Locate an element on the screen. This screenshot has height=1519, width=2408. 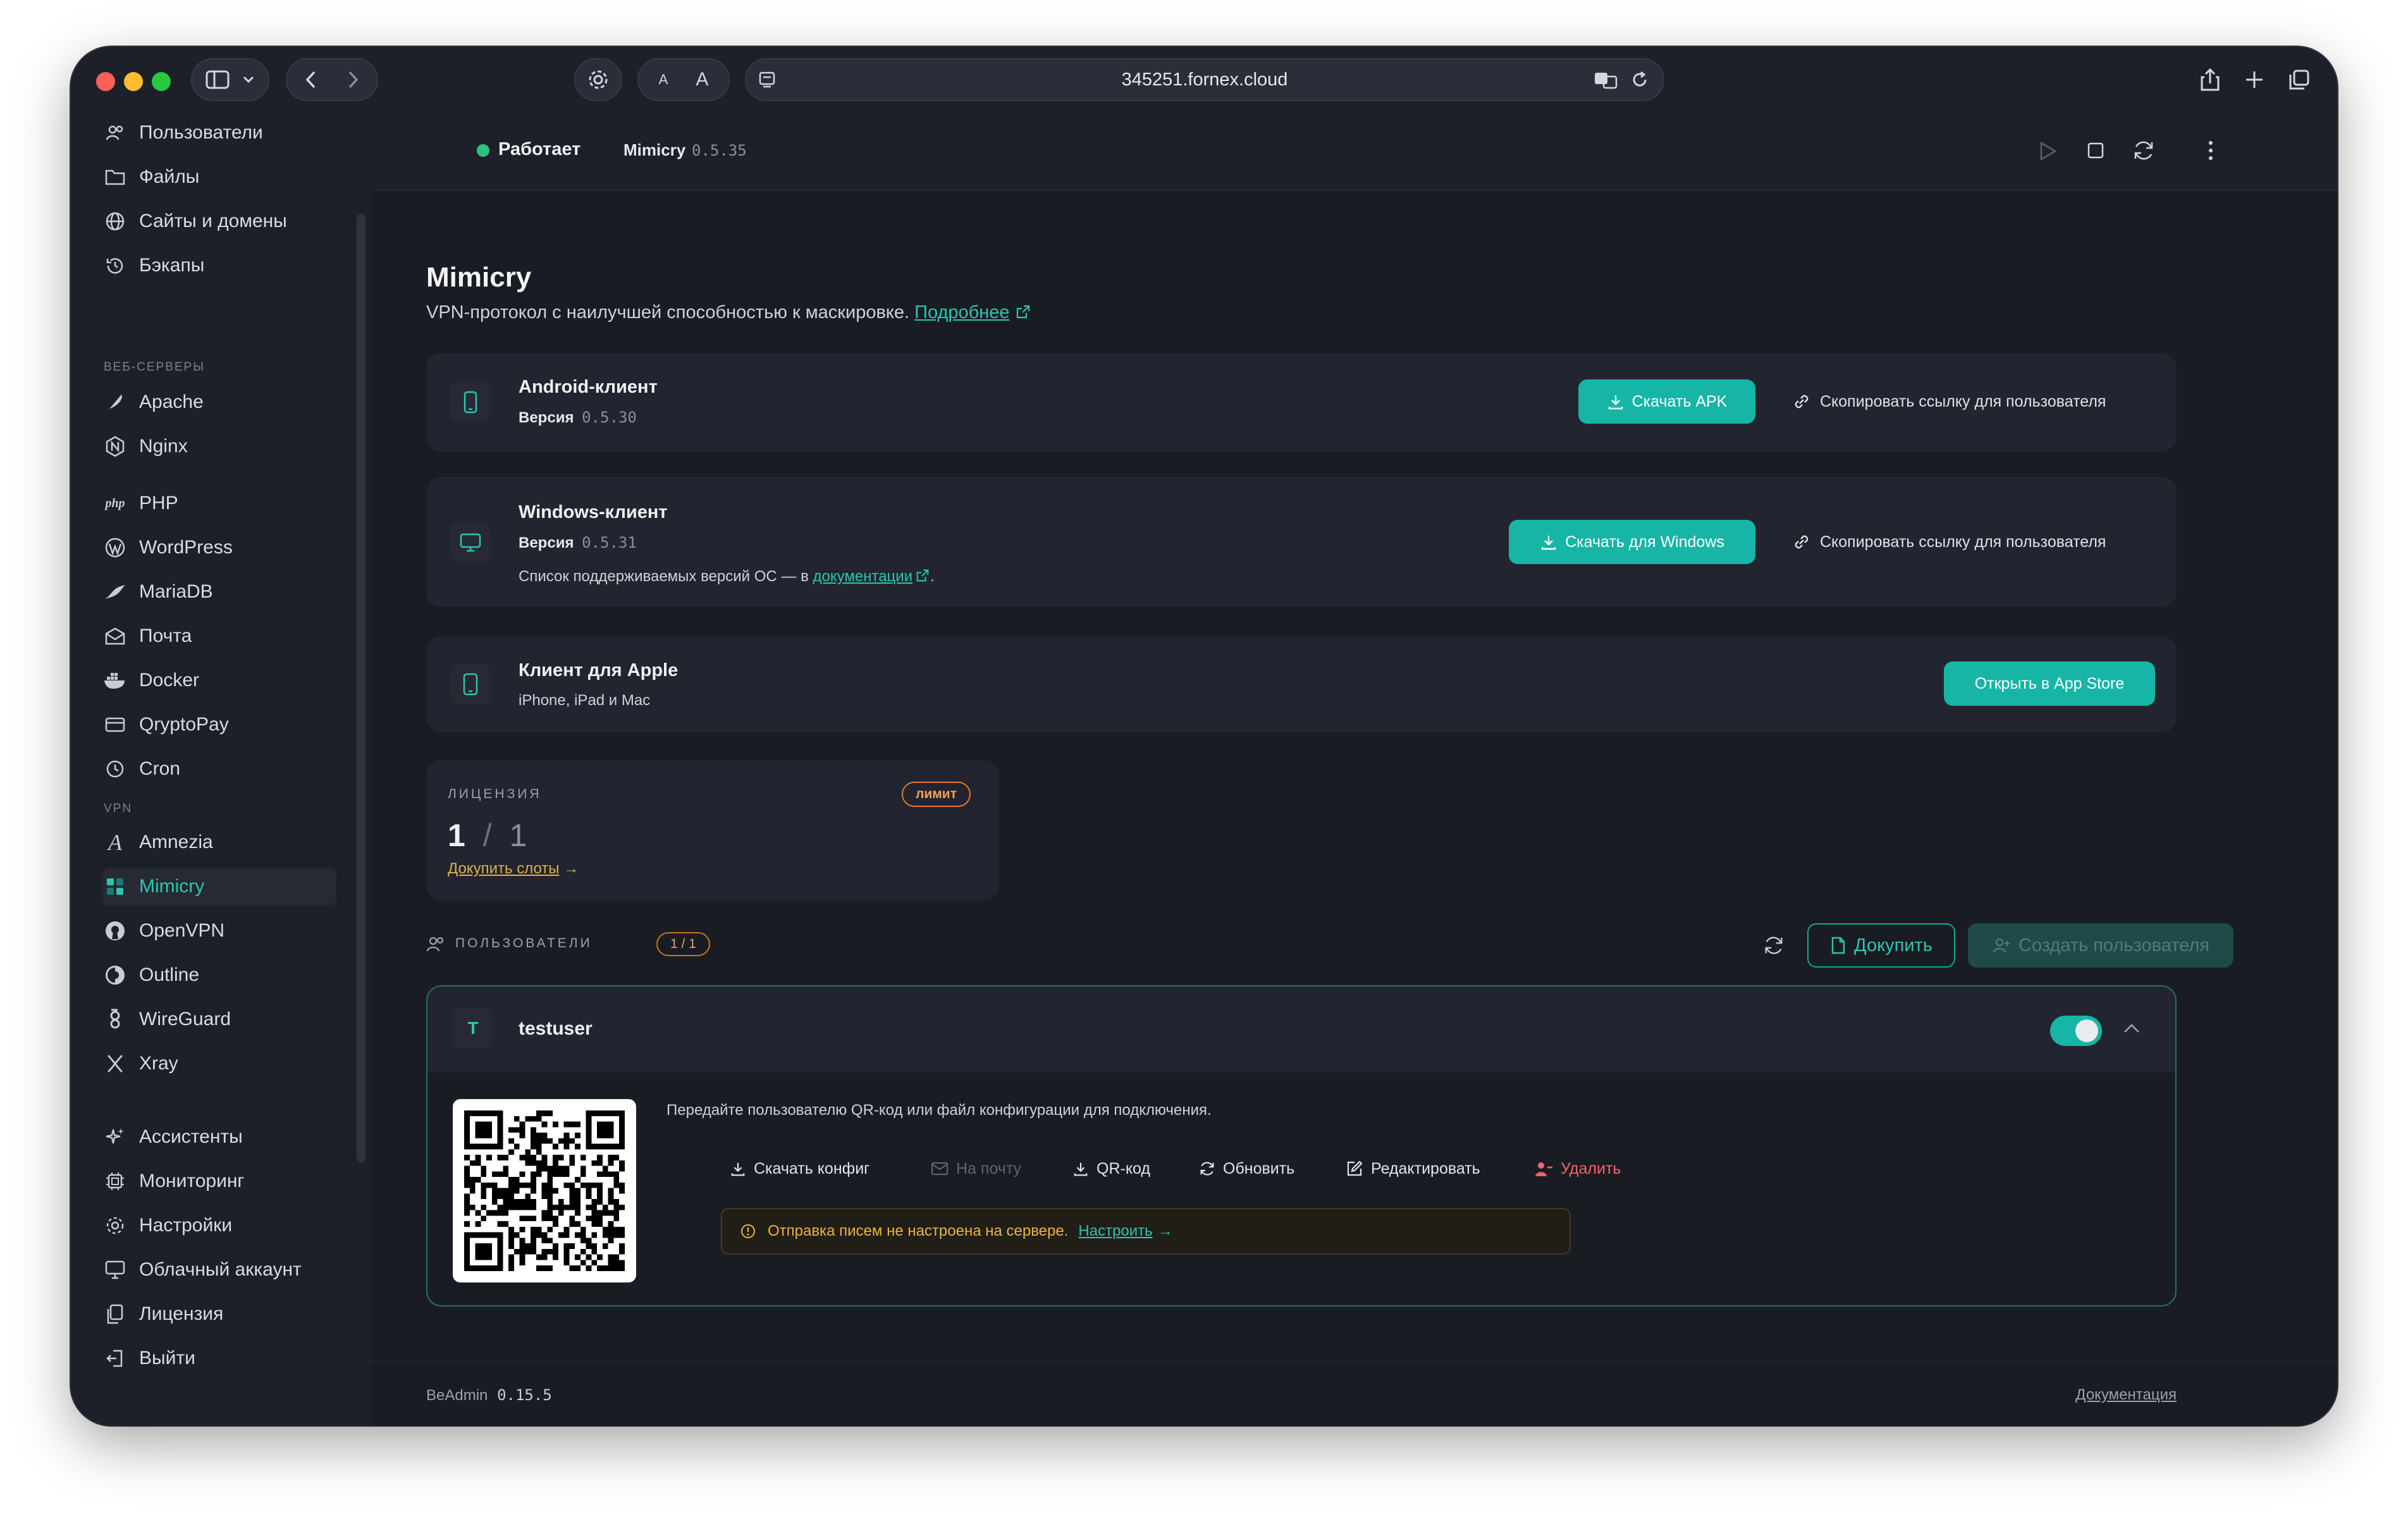
sidebar-item-wordpress: WordPress is located at coordinates (219, 548).